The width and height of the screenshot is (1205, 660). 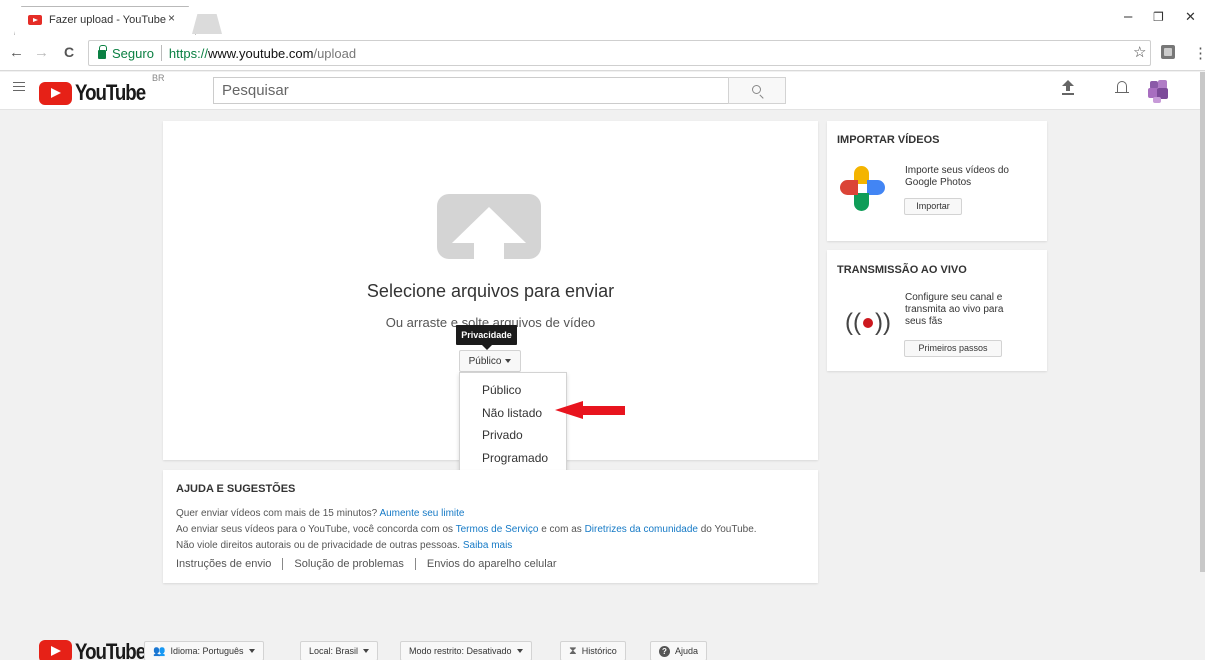 I want to click on privacy-option-public: Público, so click(x=513, y=390).